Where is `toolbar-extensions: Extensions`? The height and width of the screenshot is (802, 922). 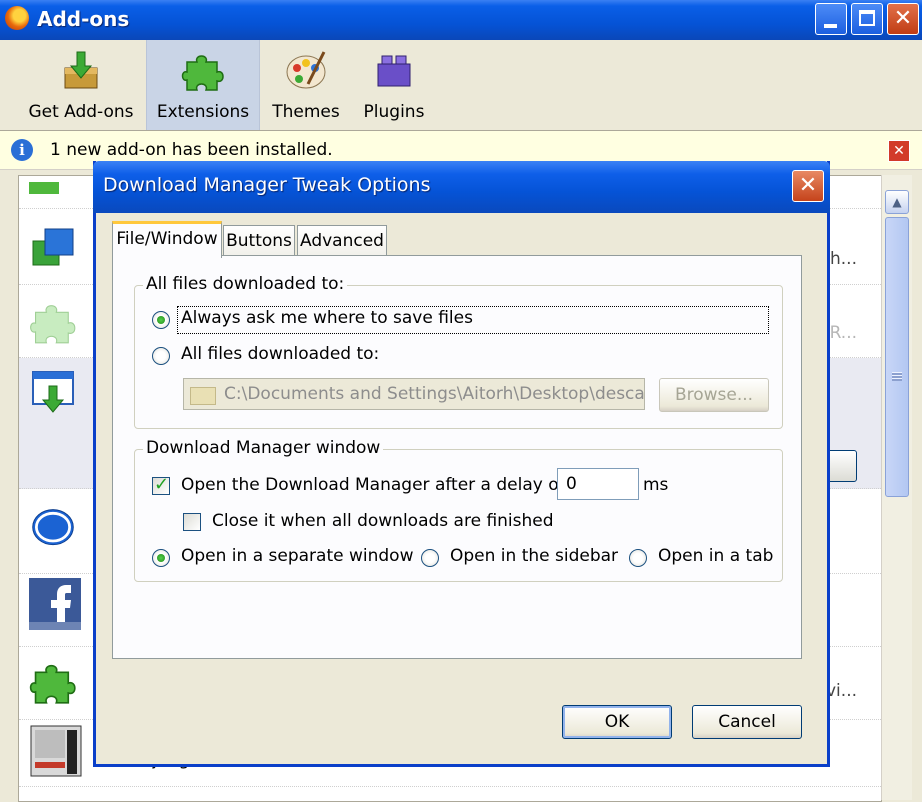 toolbar-extensions: Extensions is located at coordinates (203, 85).